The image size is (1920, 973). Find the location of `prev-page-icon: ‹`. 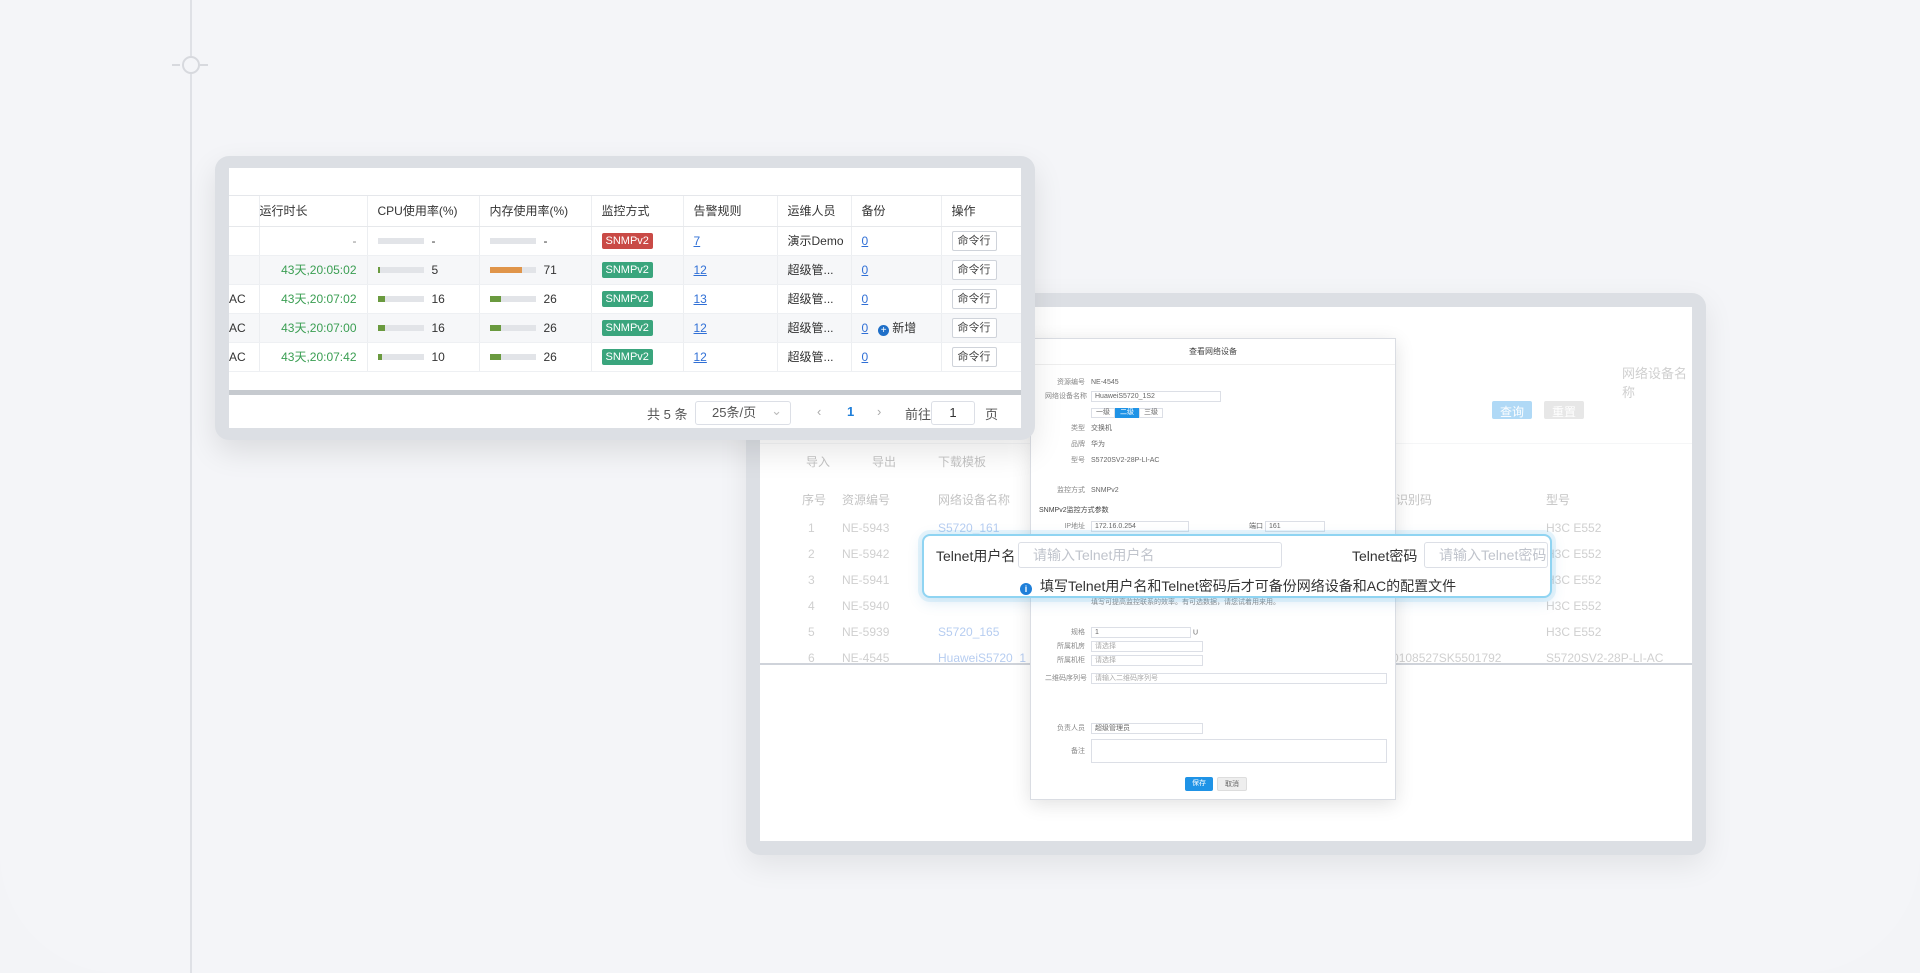

prev-page-icon: ‹ is located at coordinates (819, 411).